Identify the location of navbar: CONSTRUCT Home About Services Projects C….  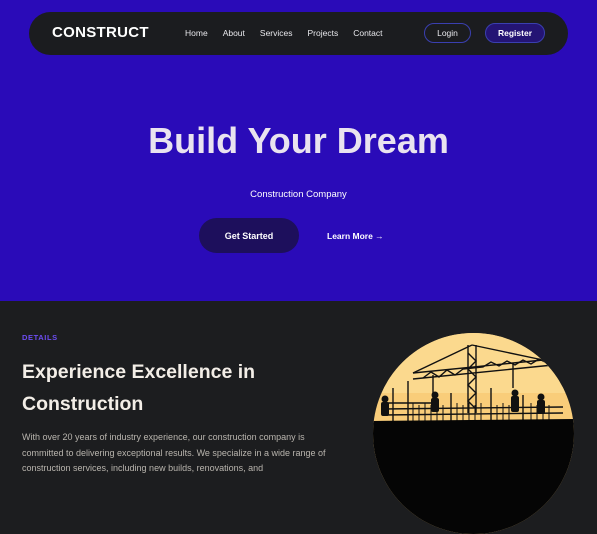
(298, 33).